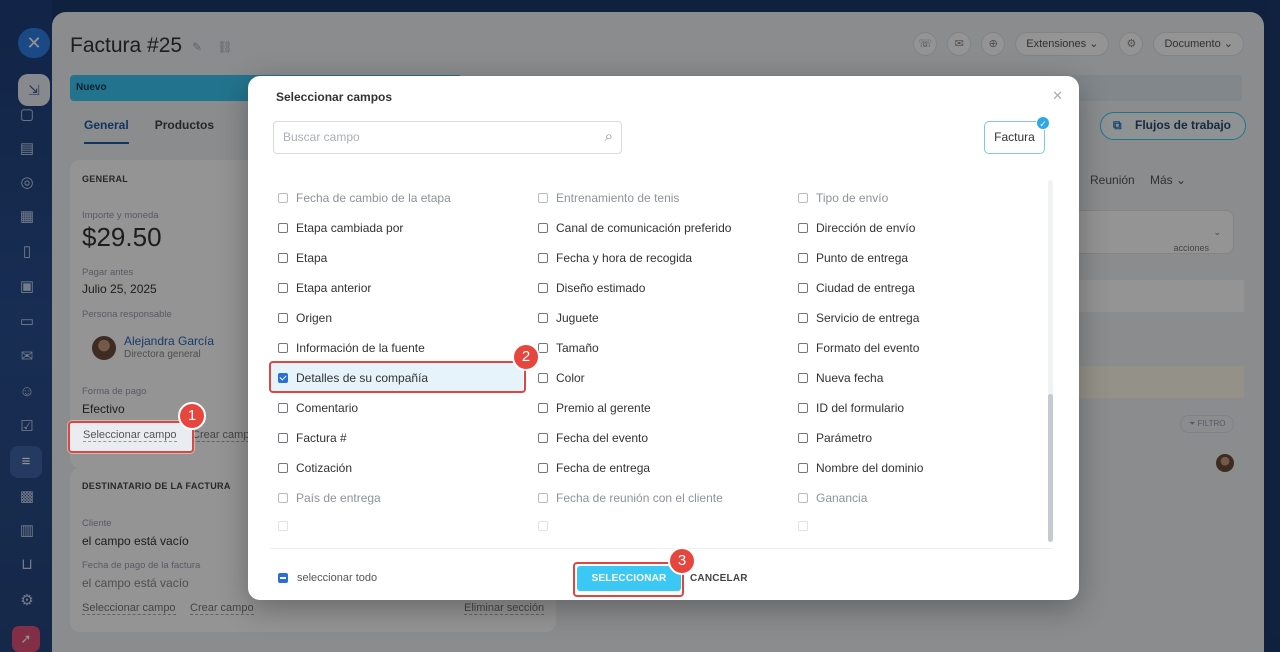 The image size is (1280, 652). I want to click on field-option: Tipo de envío, so click(843, 198).